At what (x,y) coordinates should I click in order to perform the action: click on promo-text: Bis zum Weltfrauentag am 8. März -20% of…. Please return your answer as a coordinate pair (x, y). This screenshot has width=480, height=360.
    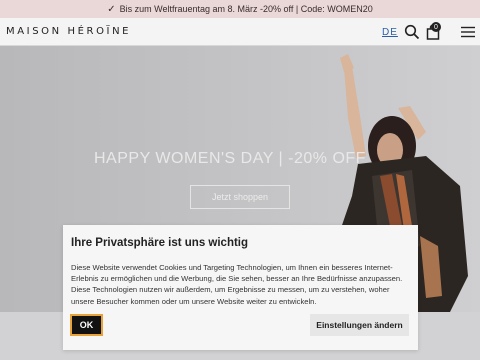
    Looking at the image, I should click on (246, 9).